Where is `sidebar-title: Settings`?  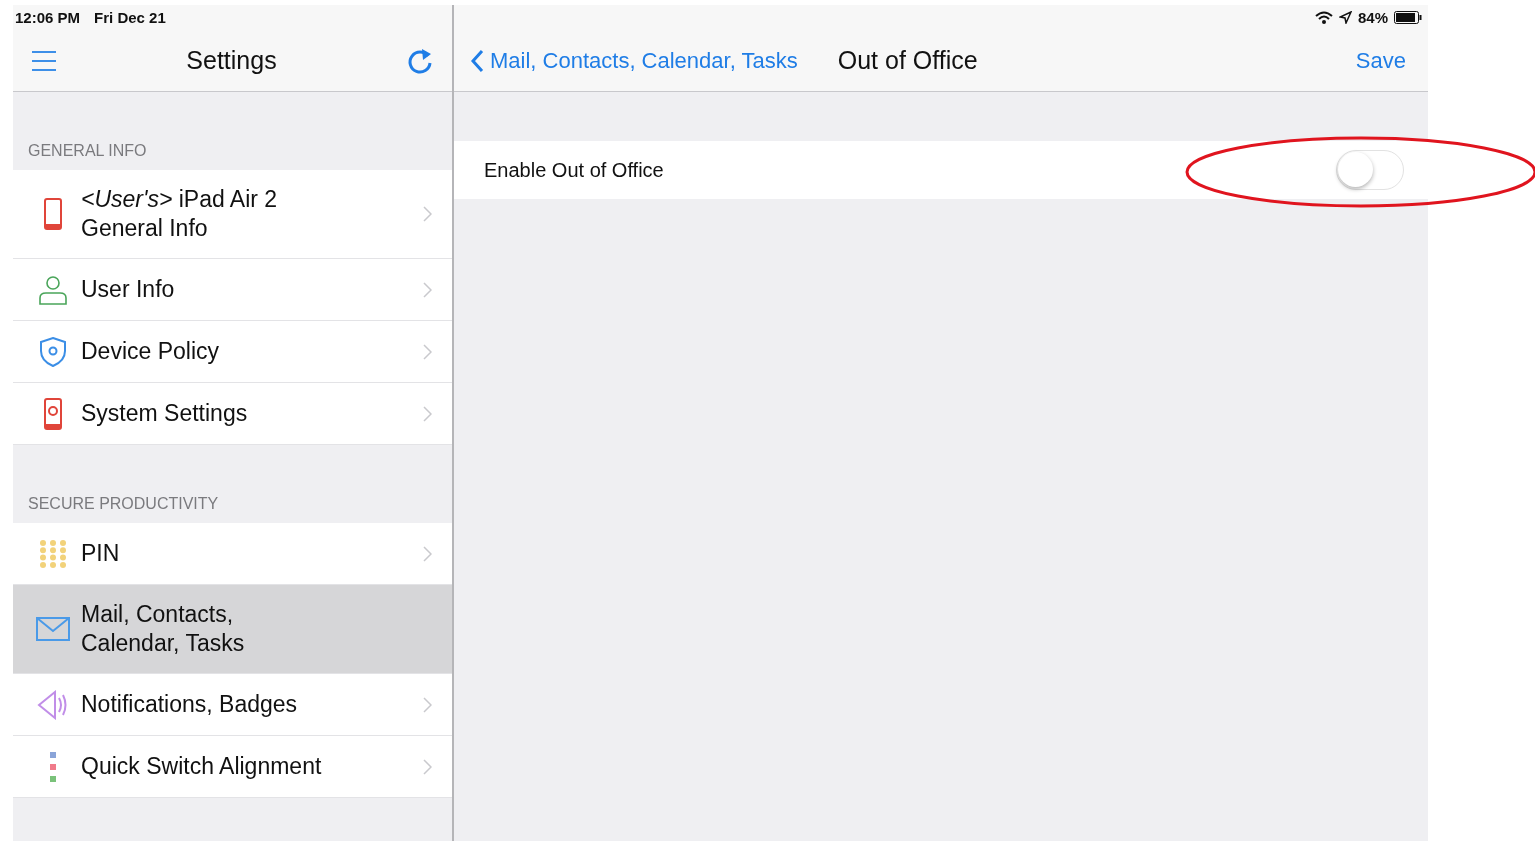
sidebar-title: Settings is located at coordinates (231, 60).